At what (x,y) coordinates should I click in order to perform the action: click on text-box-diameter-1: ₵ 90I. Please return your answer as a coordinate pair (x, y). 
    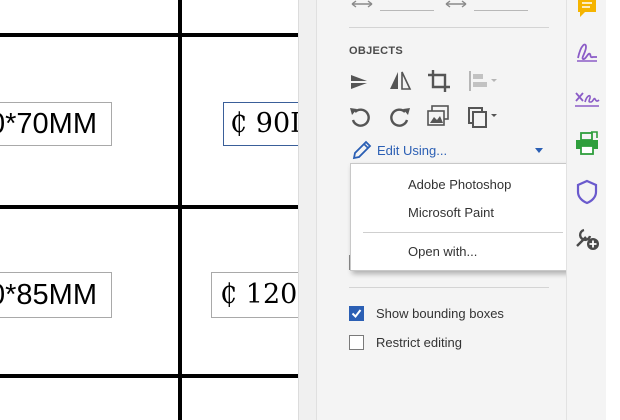
    Looking at the image, I should click on (260, 124).